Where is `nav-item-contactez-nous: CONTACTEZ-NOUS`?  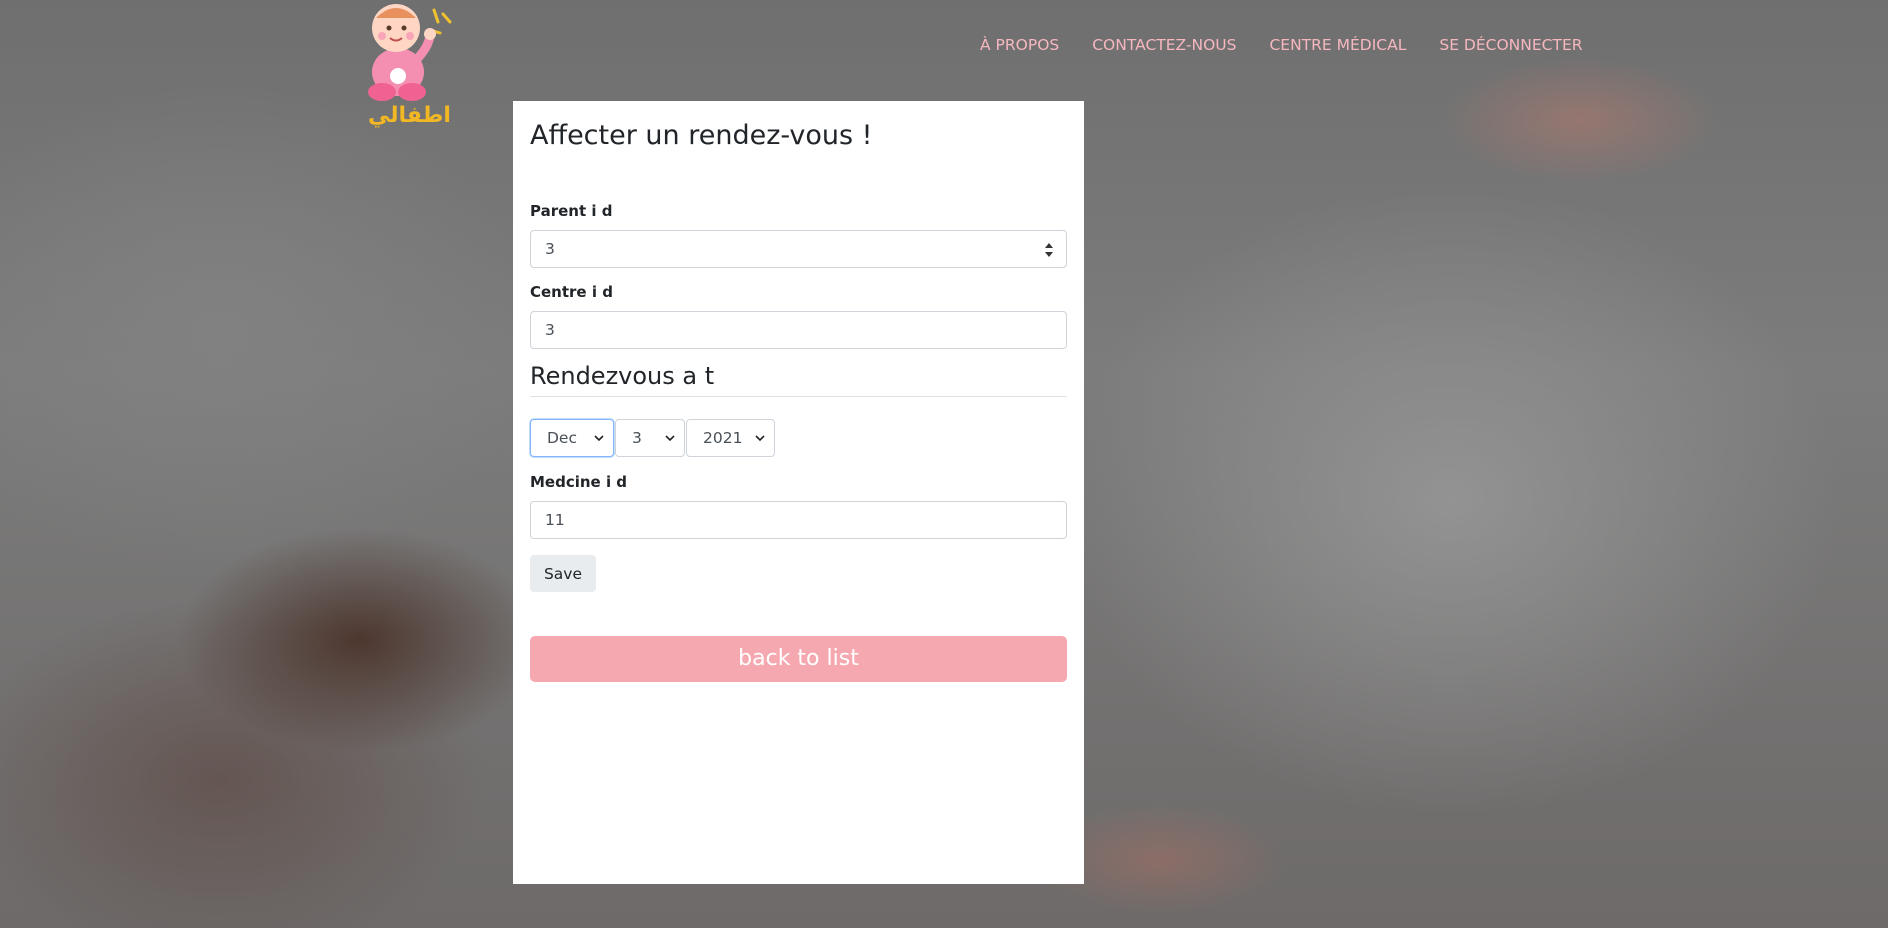 nav-item-contactez-nous: CONTACTEZ-NOUS is located at coordinates (1164, 45).